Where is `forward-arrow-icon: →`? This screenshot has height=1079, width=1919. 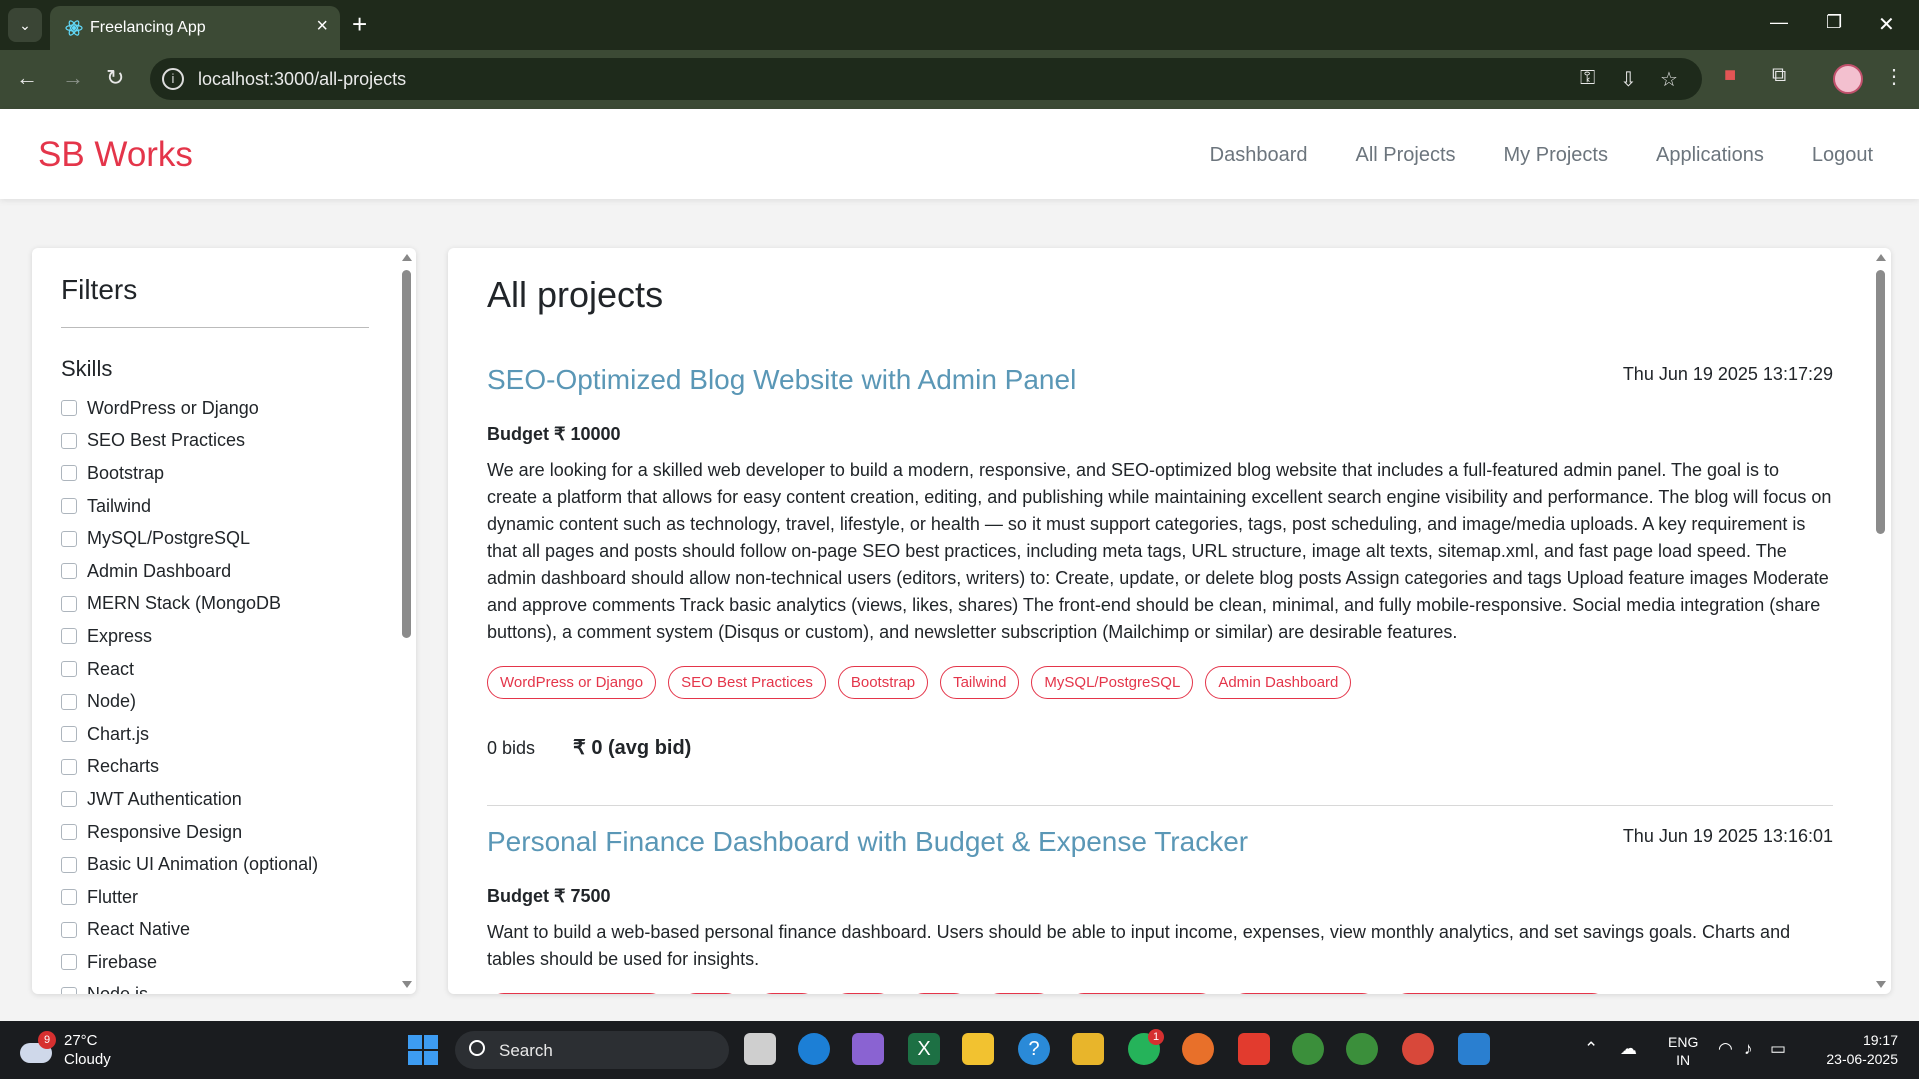 forward-arrow-icon: → is located at coordinates (73, 78).